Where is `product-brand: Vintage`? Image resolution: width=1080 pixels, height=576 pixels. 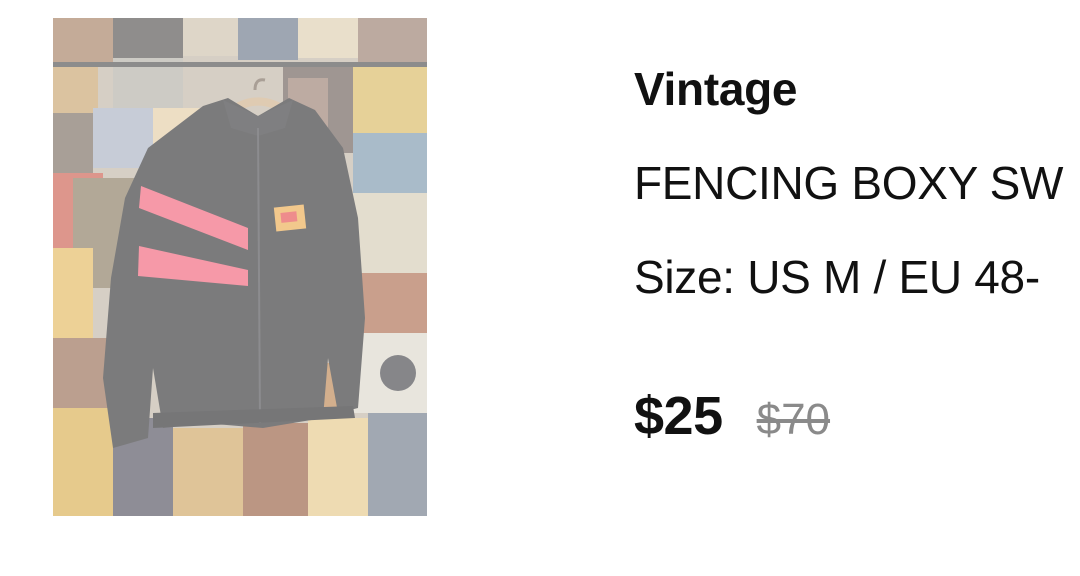
product-brand: Vintage is located at coordinates (716, 89).